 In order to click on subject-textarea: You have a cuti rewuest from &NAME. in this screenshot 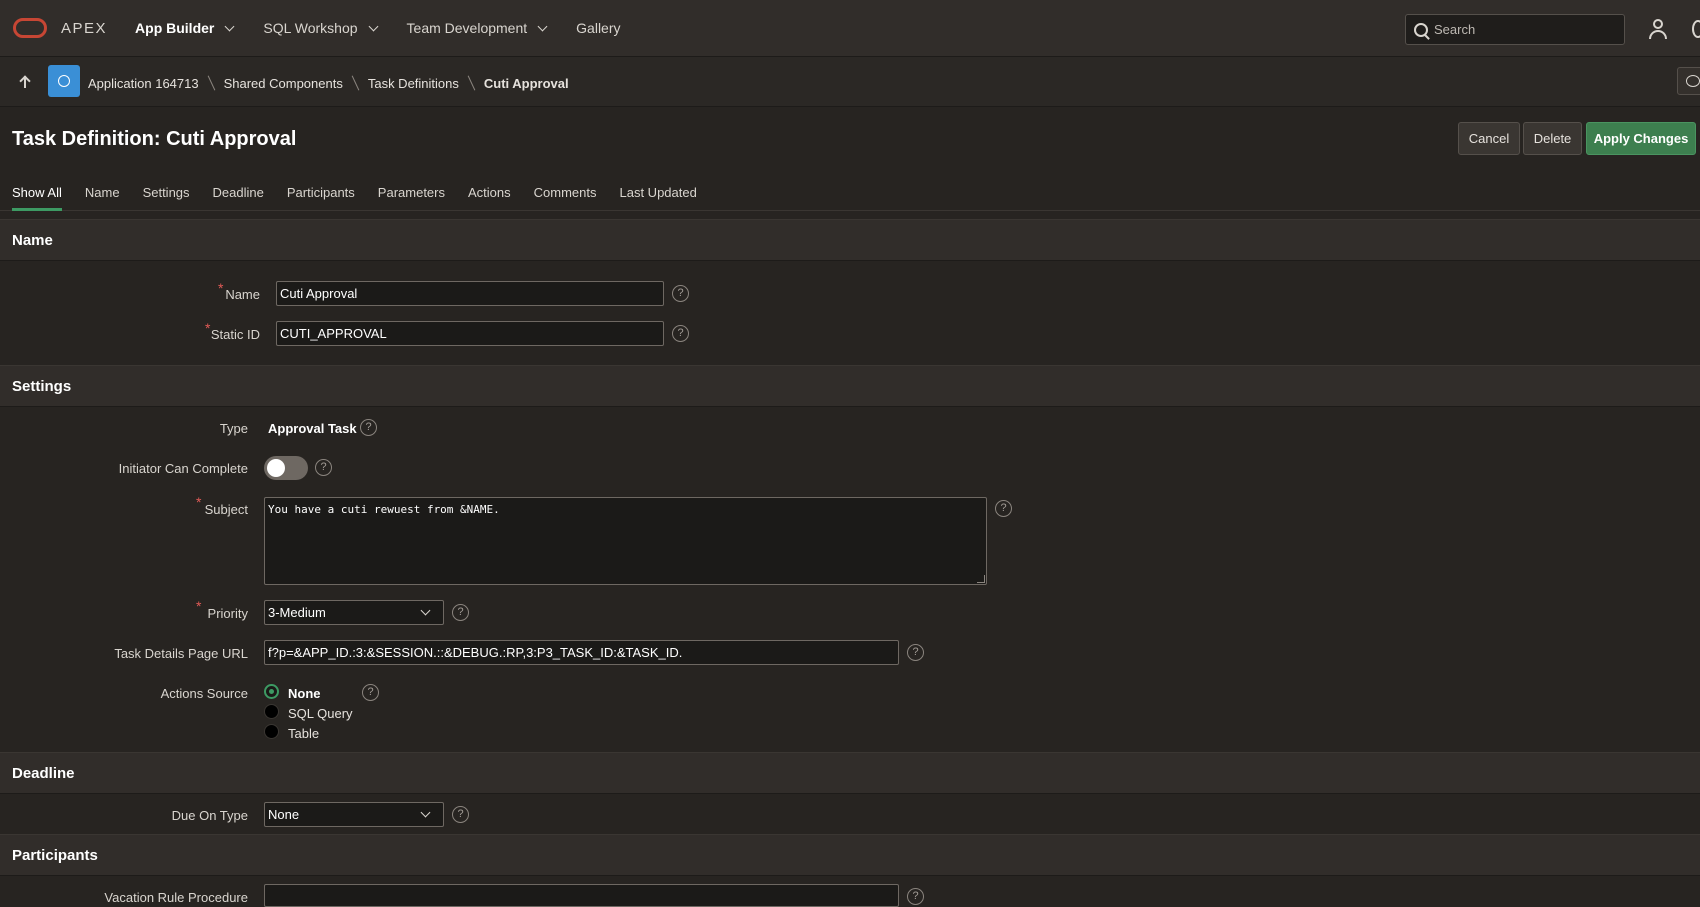, I will do `click(625, 541)`.